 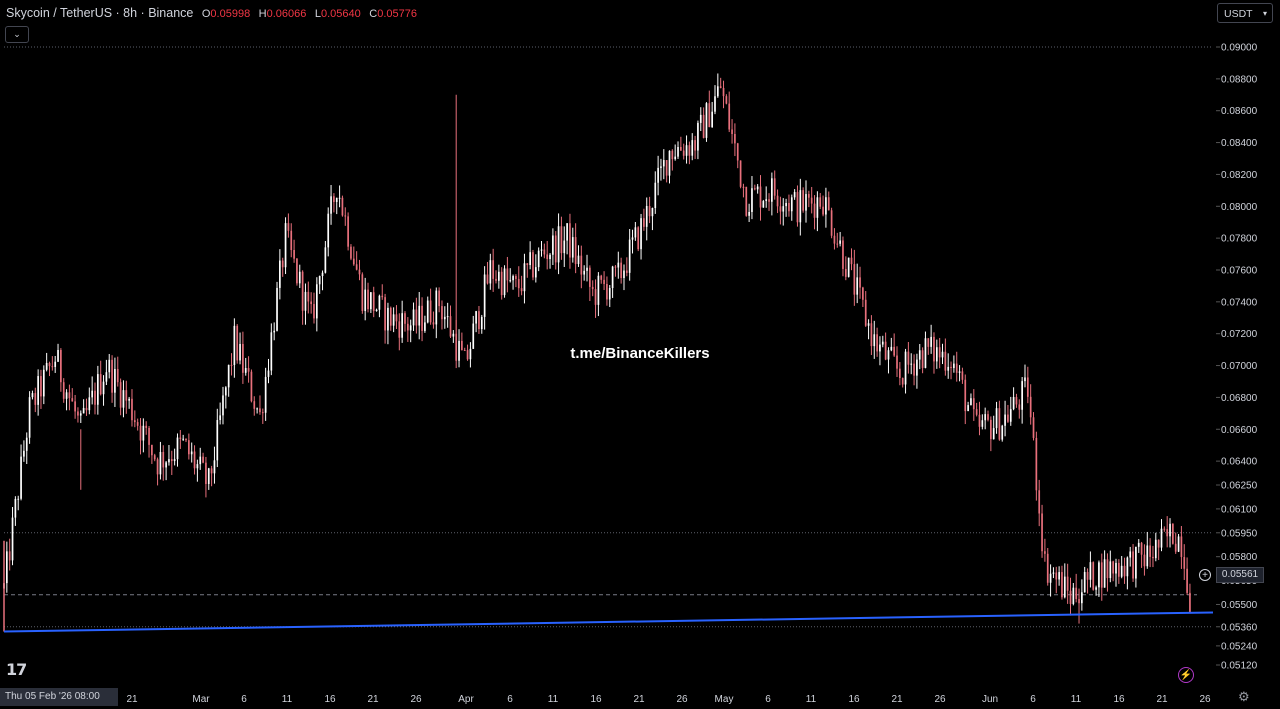 I want to click on close-label: C, so click(x=373, y=14).